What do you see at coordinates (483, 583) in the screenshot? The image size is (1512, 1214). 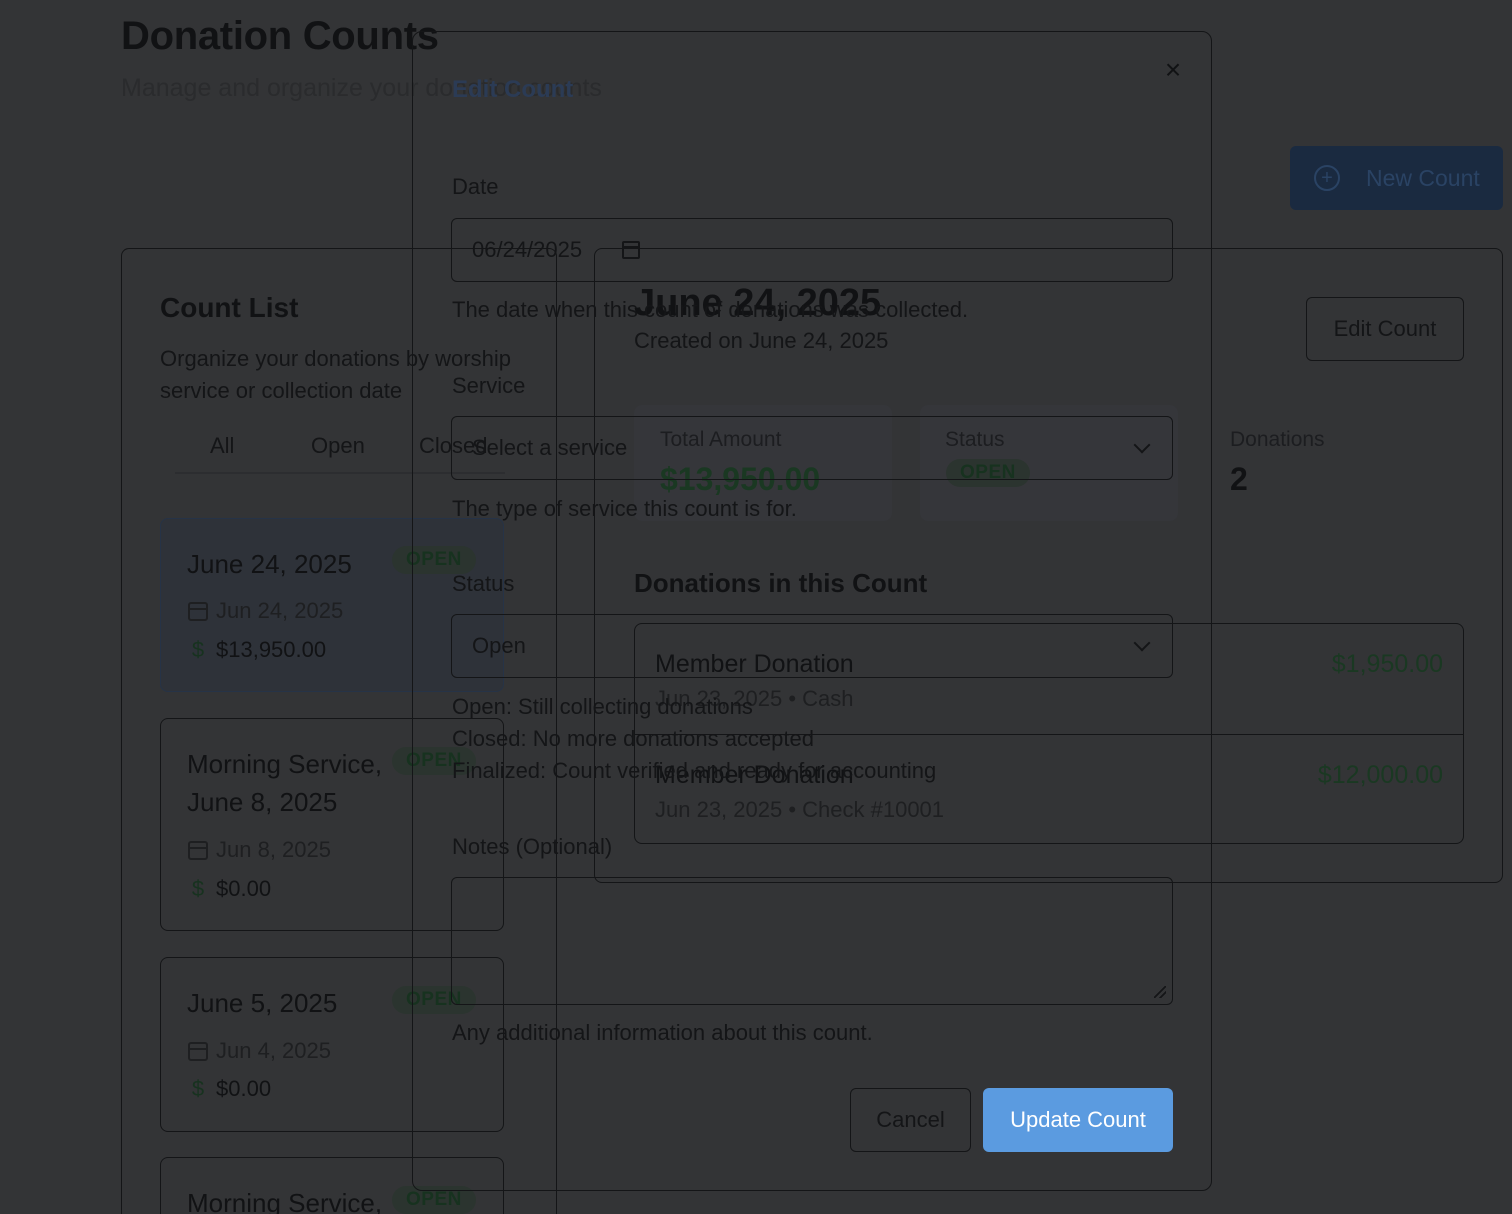 I see `status-label: Status` at bounding box center [483, 583].